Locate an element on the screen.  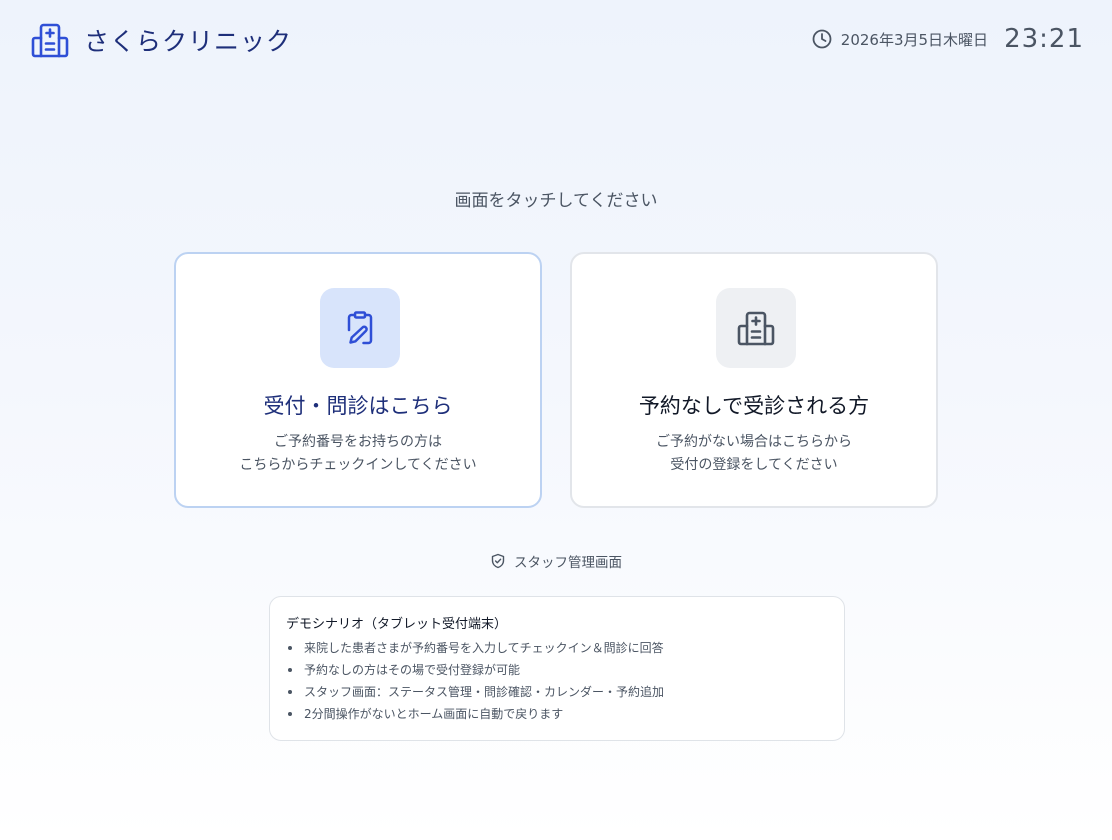
checkin-card: 受付・問診はこちら ご予約番号をお持ちの方は こちらからチェックインしてください is located at coordinates (358, 380).